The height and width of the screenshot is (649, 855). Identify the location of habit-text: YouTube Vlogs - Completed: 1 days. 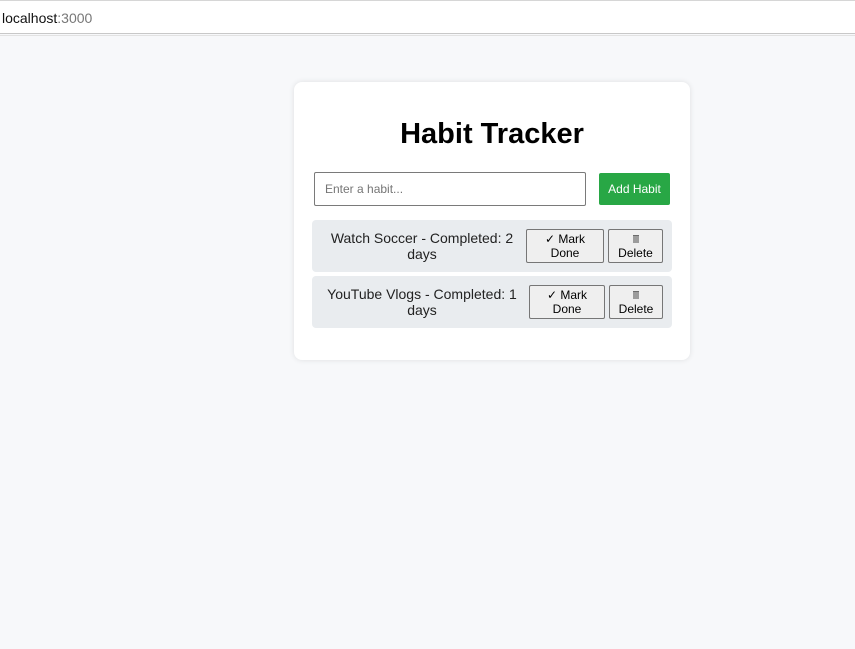
(422, 302).